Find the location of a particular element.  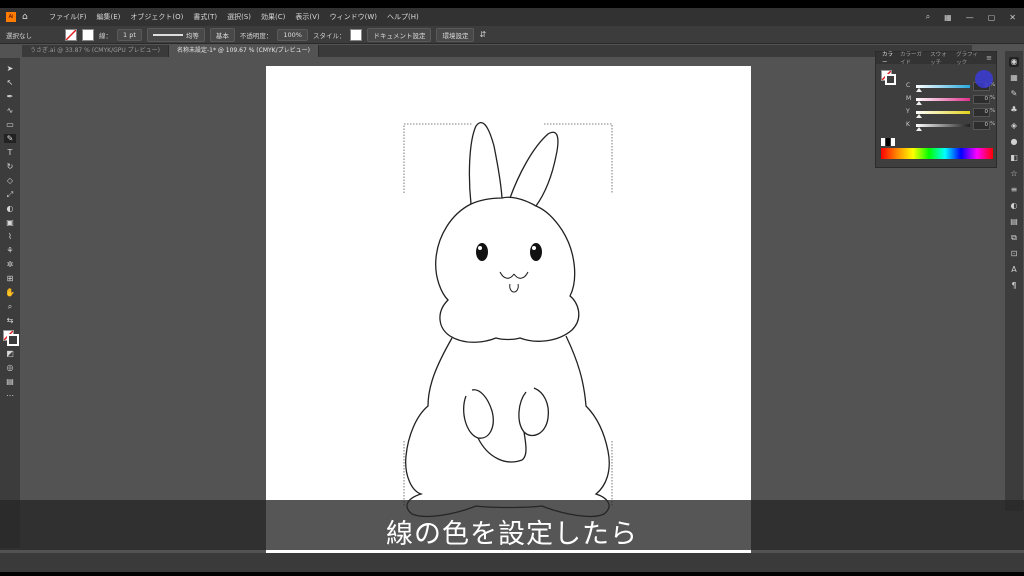

transform-panel-icon: ⊡ is located at coordinates (1014, 254).